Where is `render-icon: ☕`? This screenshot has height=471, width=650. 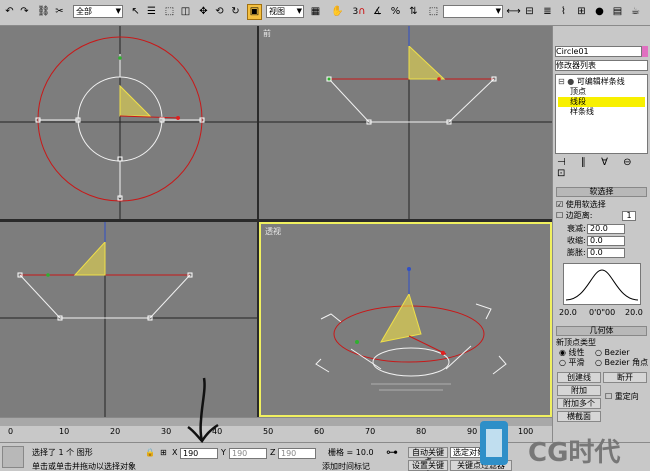 render-icon: ☕ is located at coordinates (635, 12).